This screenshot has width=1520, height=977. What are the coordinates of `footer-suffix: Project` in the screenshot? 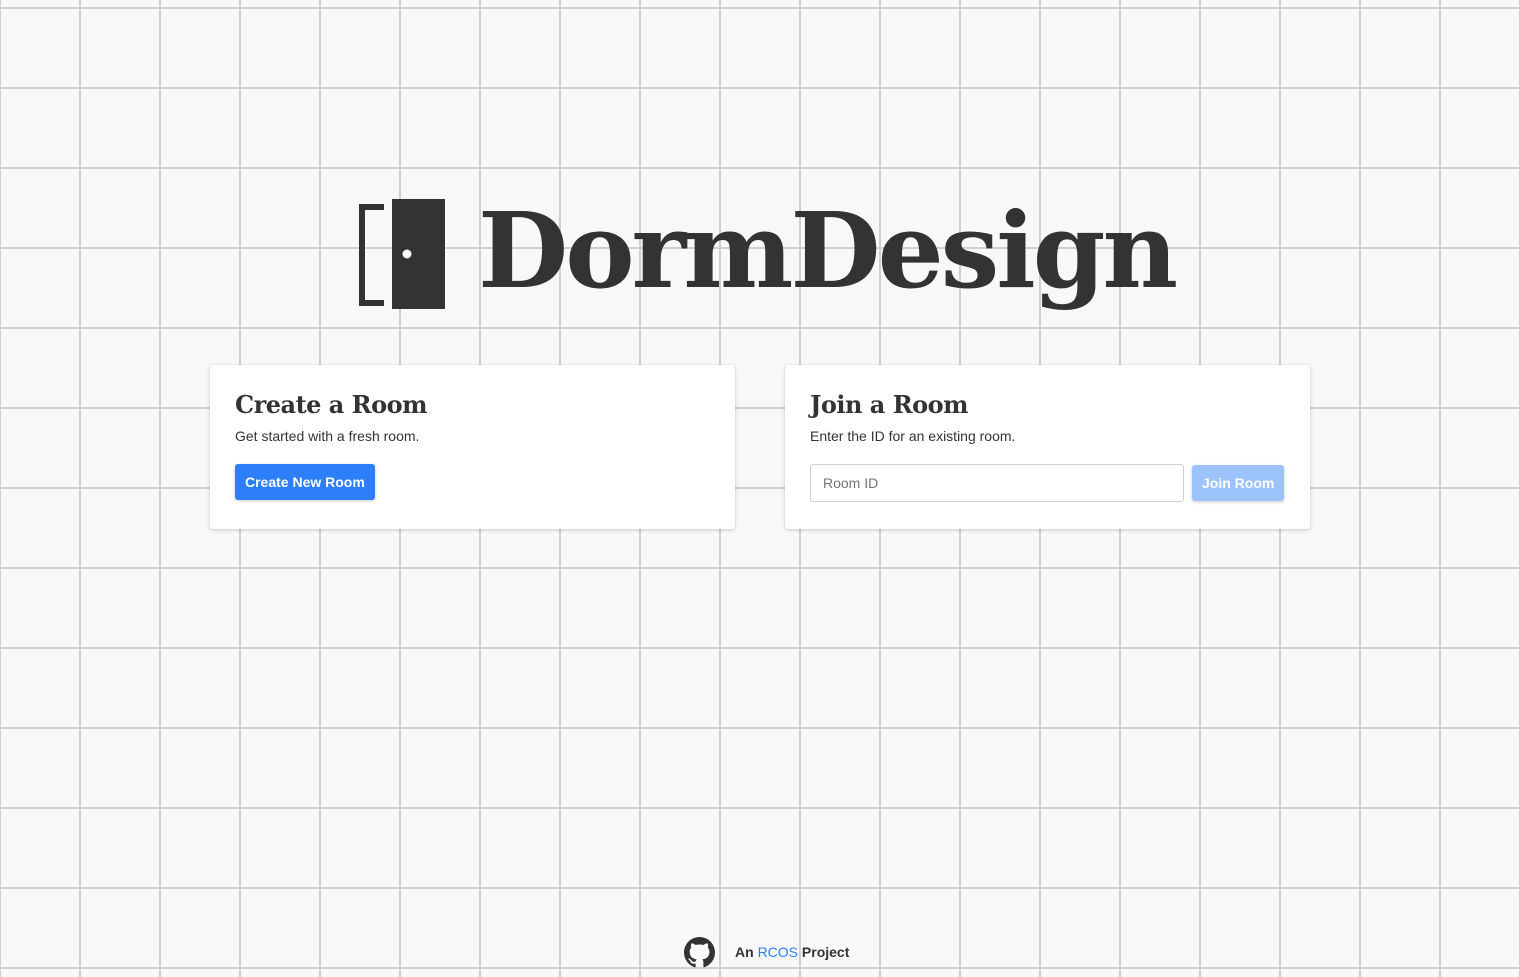 It's located at (825, 952).